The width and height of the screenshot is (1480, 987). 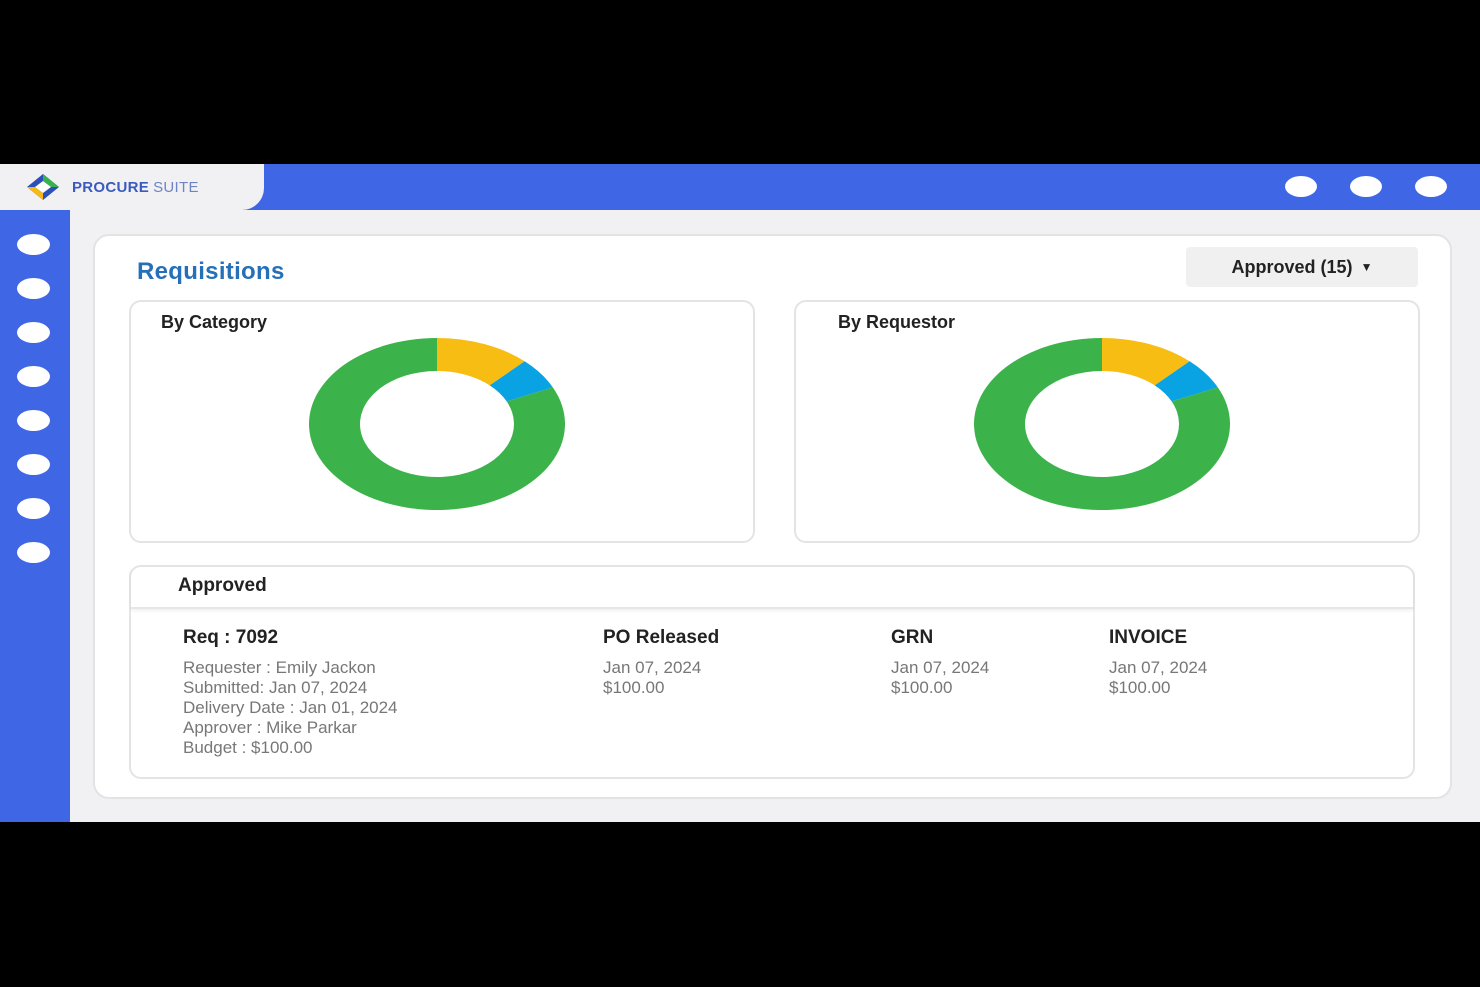 I want to click on category-chart-panel: By Category, so click(x=442, y=421).